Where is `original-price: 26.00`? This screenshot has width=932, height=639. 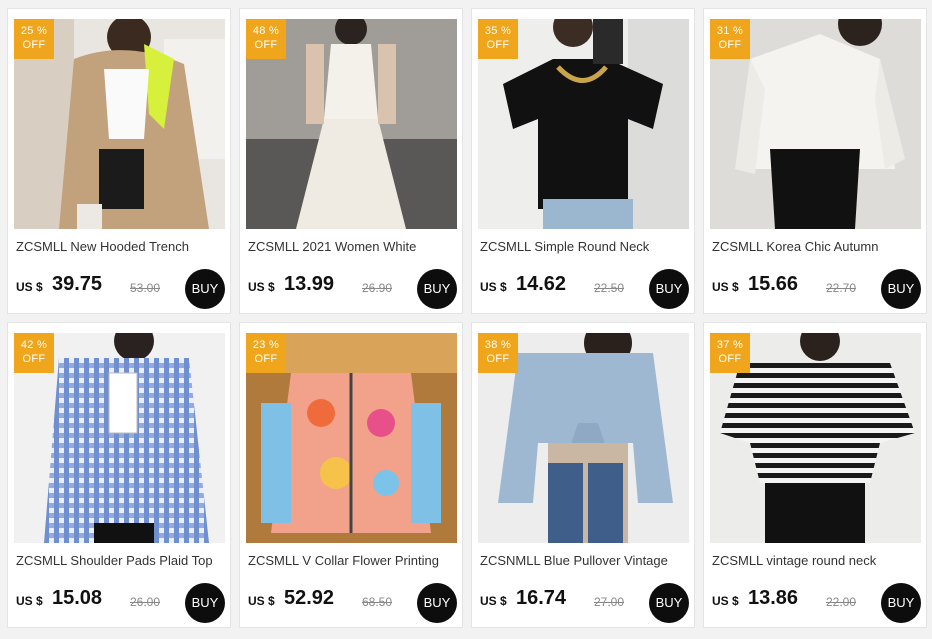 original-price: 26.00 is located at coordinates (145, 602).